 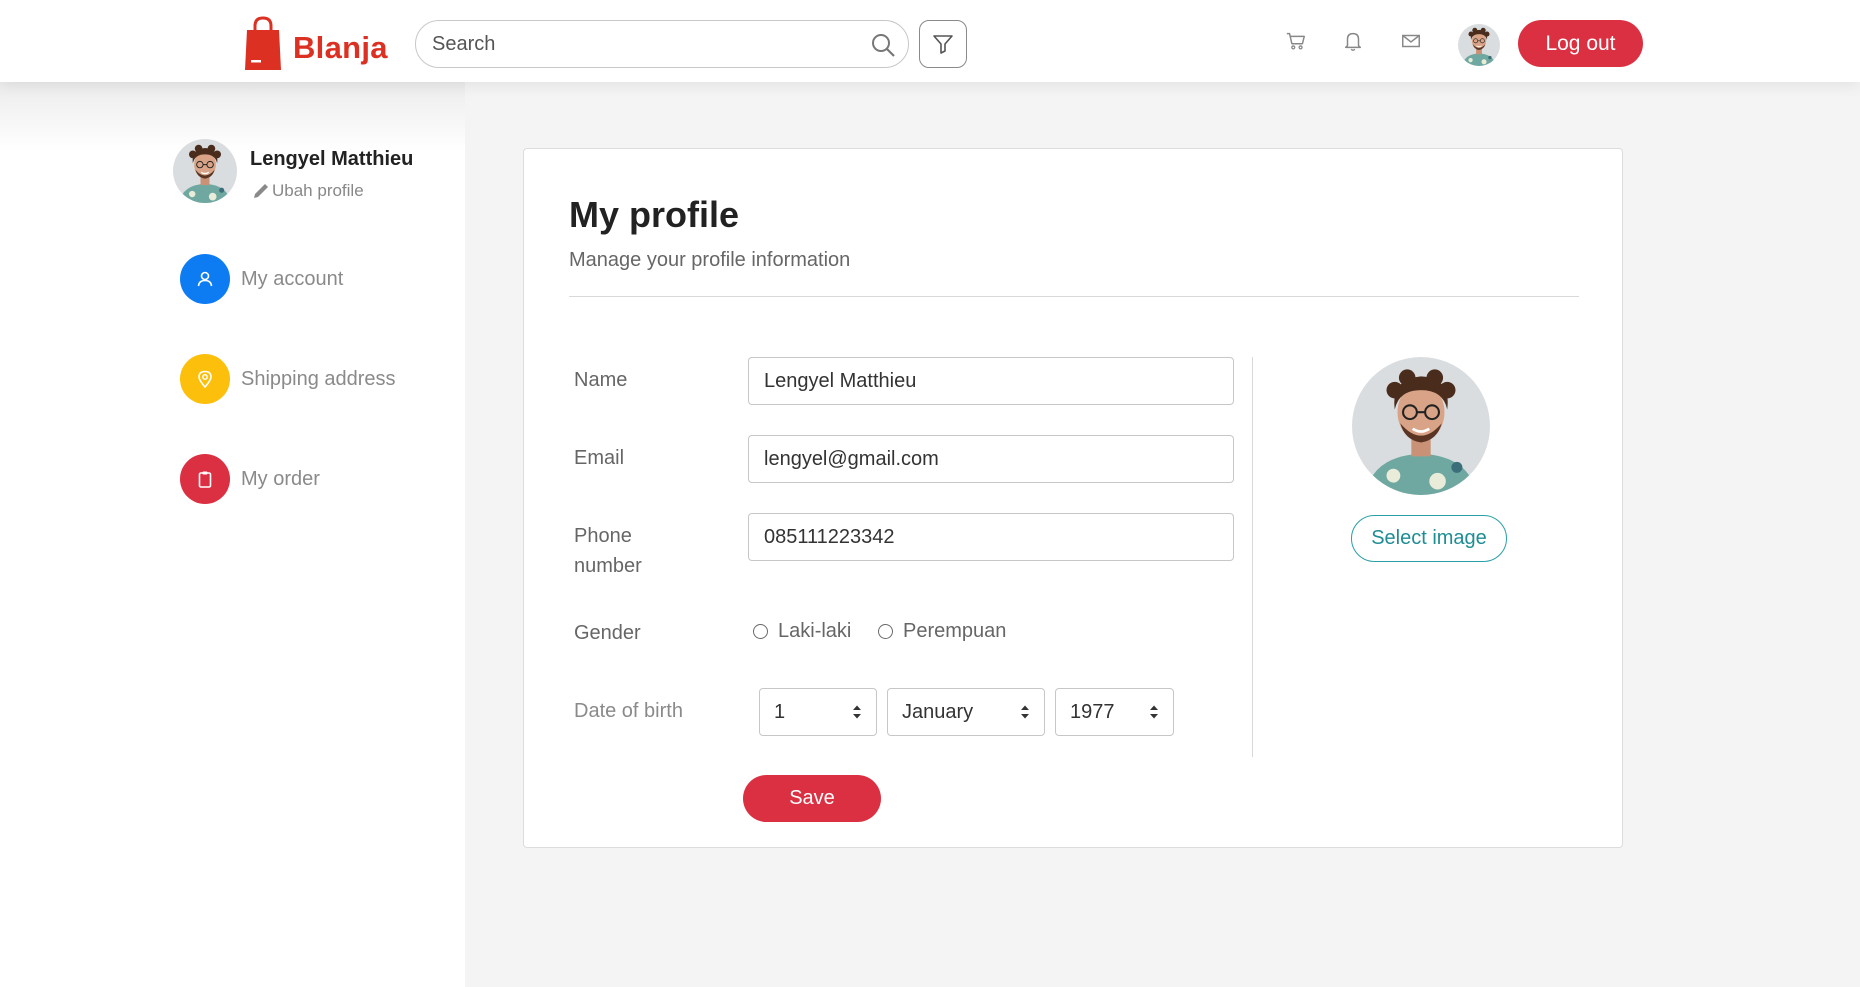 What do you see at coordinates (815, 631) in the screenshot?
I see `radio-label: Laki-laki` at bounding box center [815, 631].